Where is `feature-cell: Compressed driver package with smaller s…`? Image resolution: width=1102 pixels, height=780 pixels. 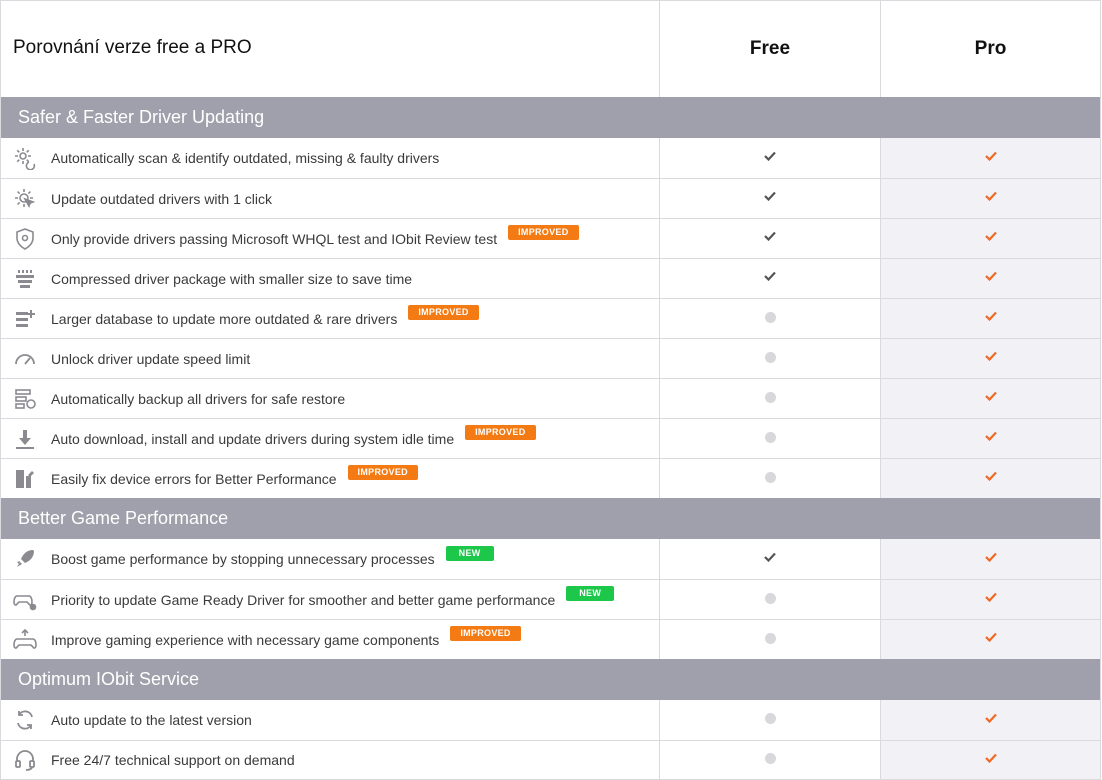 feature-cell: Compressed driver package with smaller s… is located at coordinates (330, 278).